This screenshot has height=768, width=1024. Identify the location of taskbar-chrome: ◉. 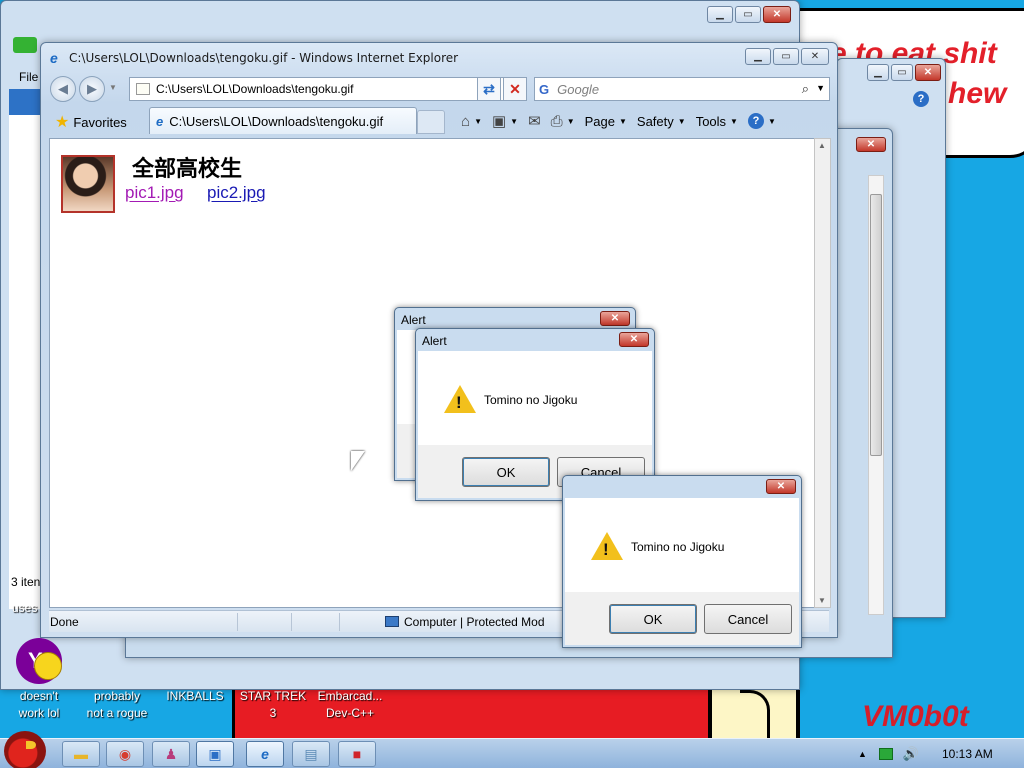
(125, 754).